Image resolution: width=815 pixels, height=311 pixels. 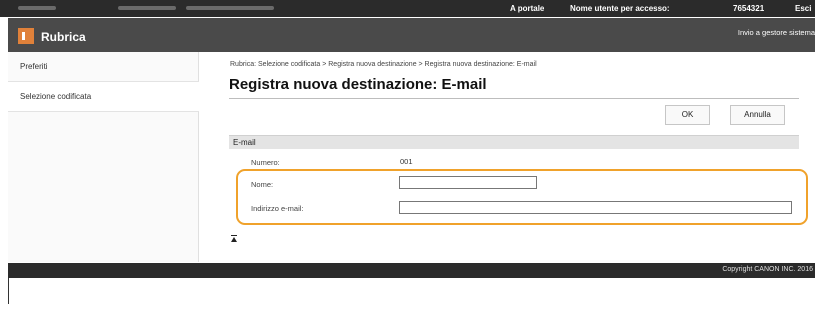 What do you see at coordinates (411, 270) in the screenshot?
I see `footer: Copyright CANON INC. 2016` at bounding box center [411, 270].